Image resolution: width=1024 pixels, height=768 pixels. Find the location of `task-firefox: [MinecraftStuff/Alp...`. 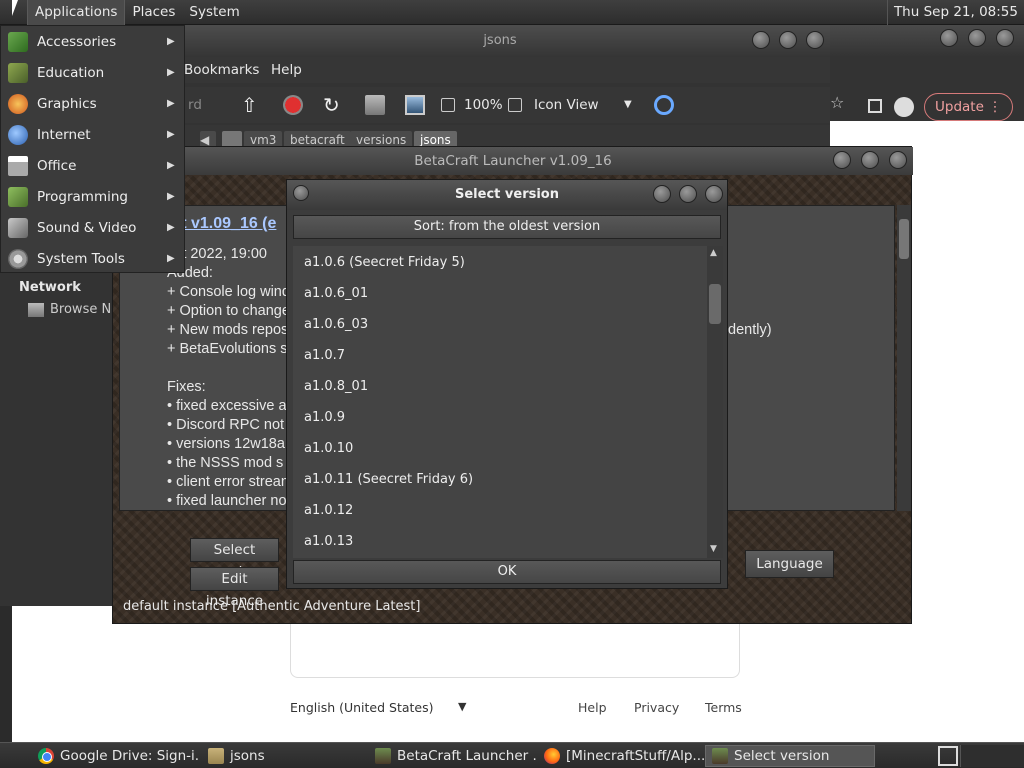

task-firefox: [MinecraftStuff/Alp... is located at coordinates (621, 756).